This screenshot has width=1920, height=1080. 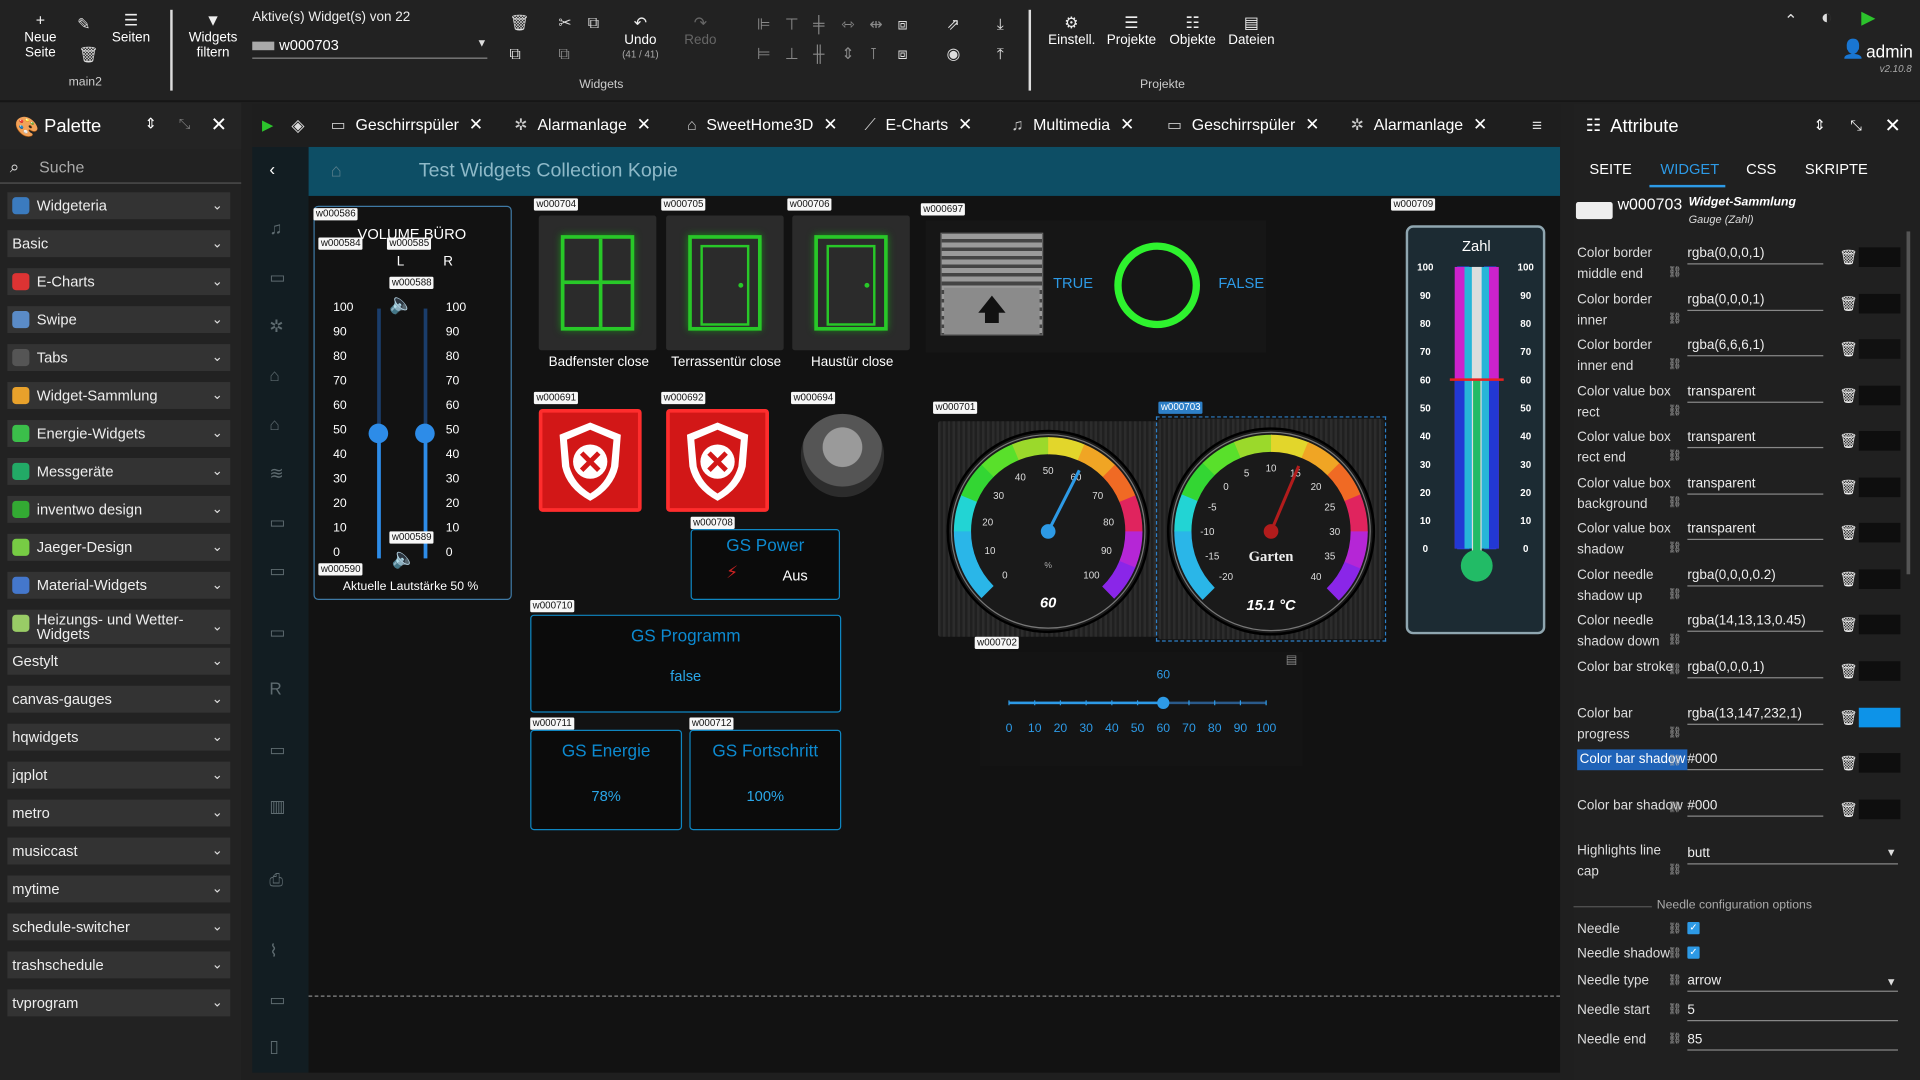 I want to click on tab-seite: SEITE, so click(x=1610, y=168).